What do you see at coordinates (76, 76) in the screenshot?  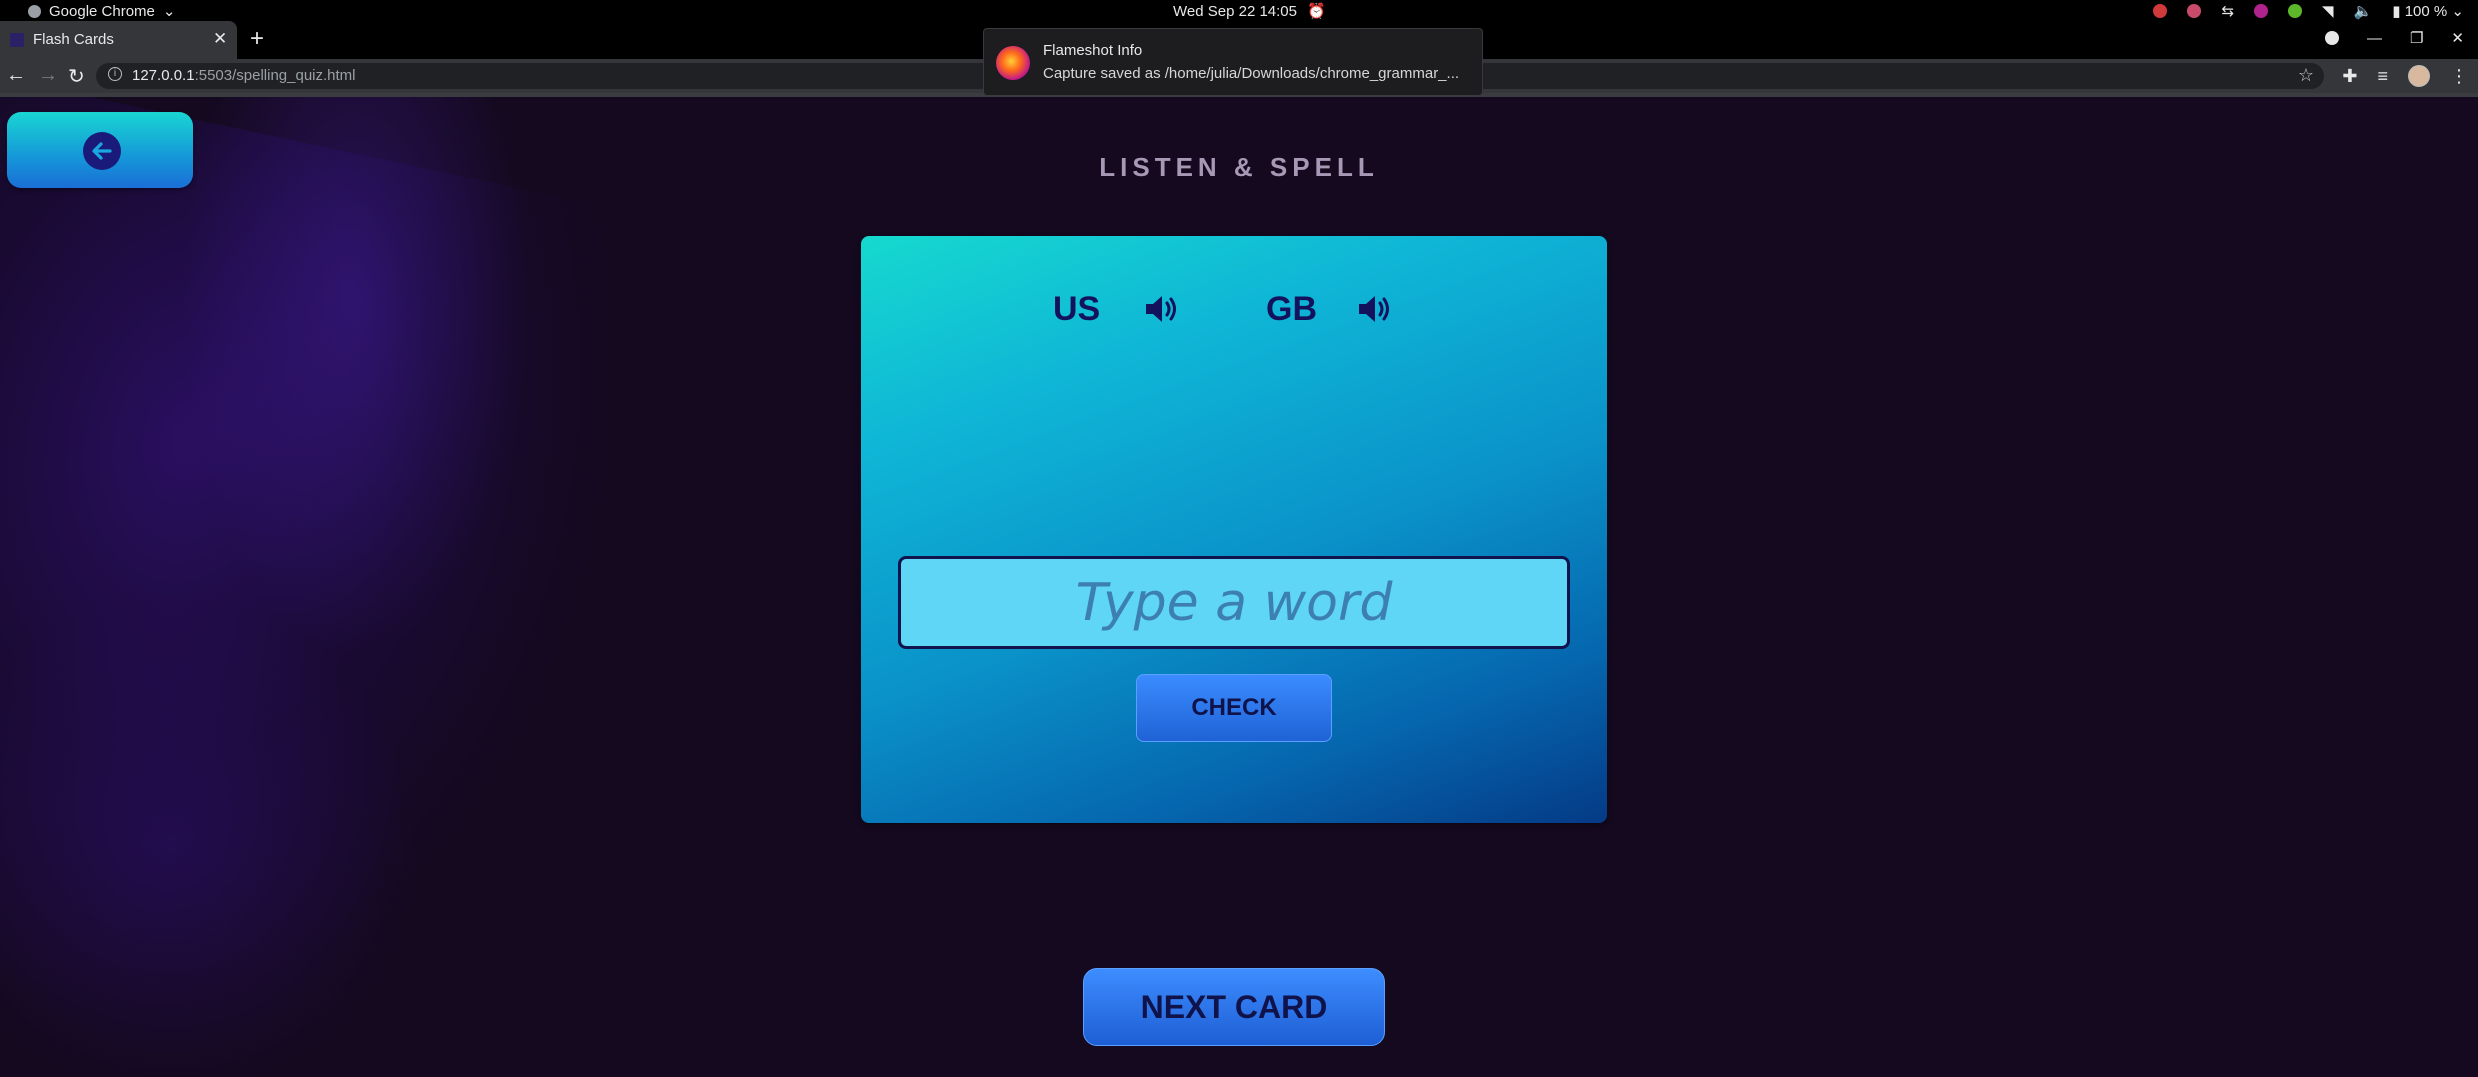 I see `reload-icon: ↻` at bounding box center [76, 76].